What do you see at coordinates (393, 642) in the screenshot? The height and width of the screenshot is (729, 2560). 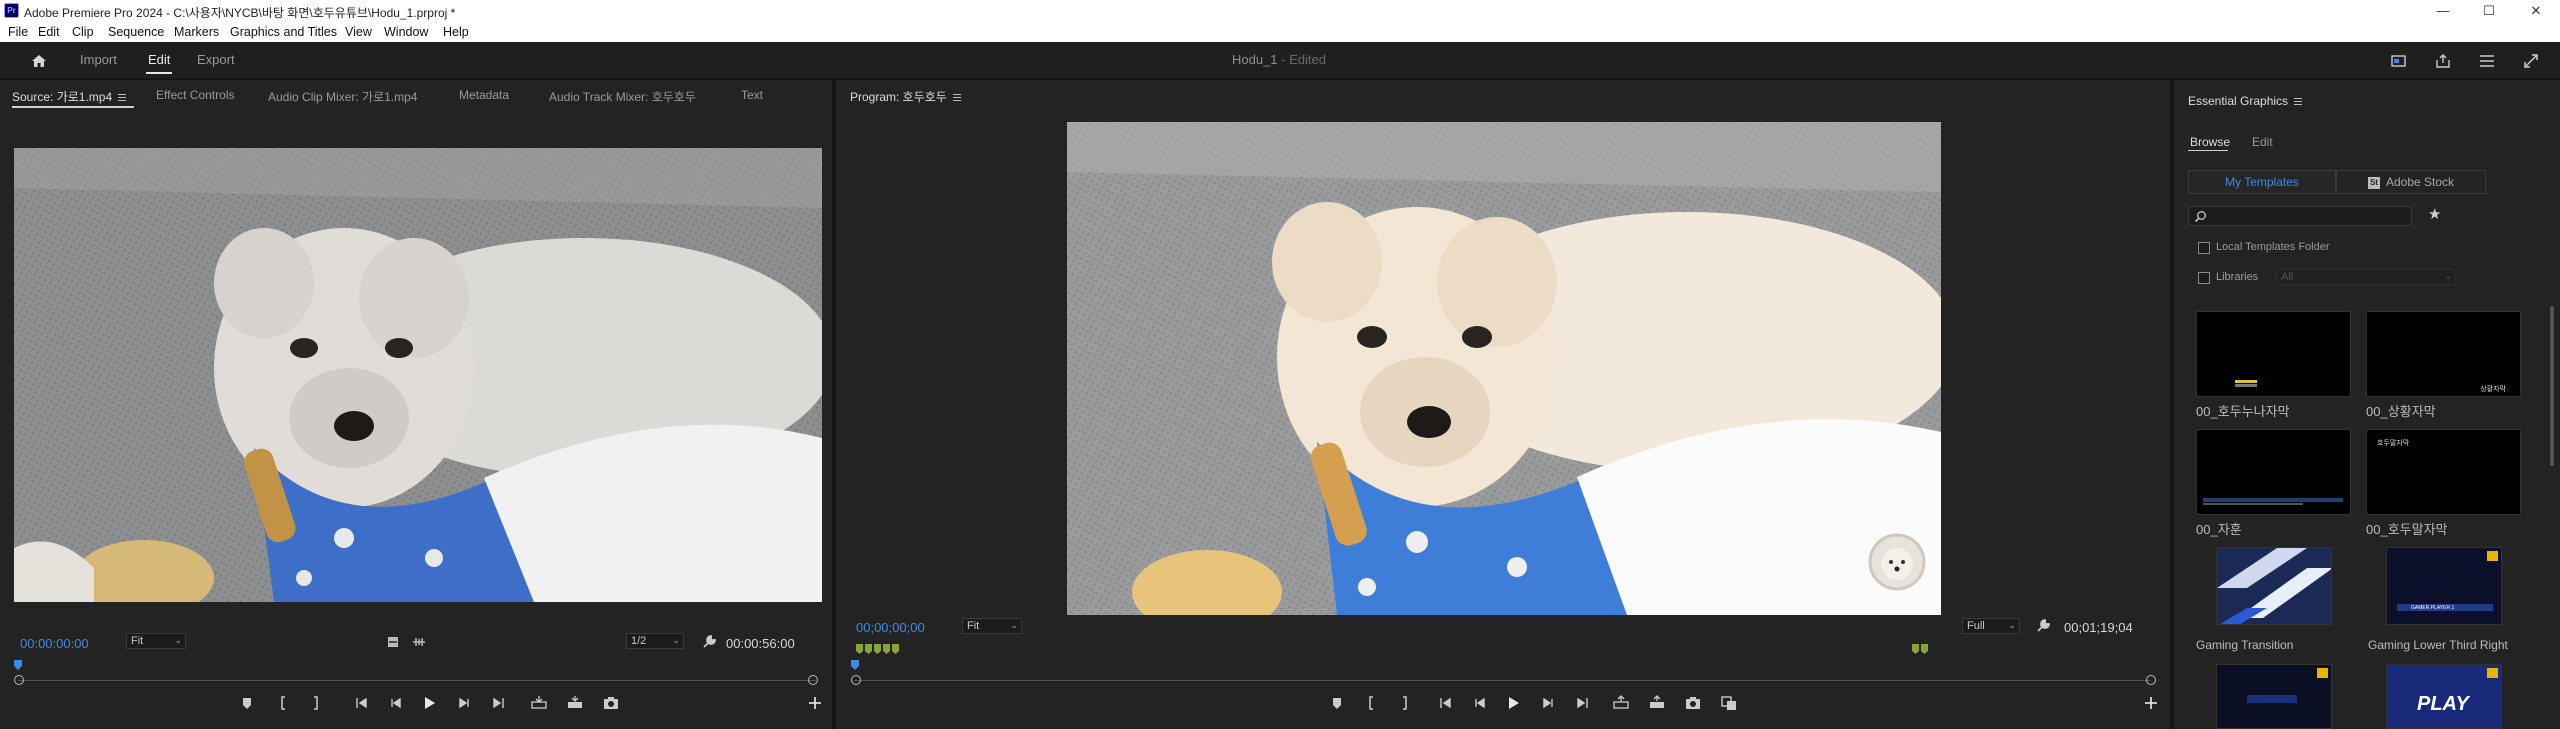 I see `drag-video-only-icon` at bounding box center [393, 642].